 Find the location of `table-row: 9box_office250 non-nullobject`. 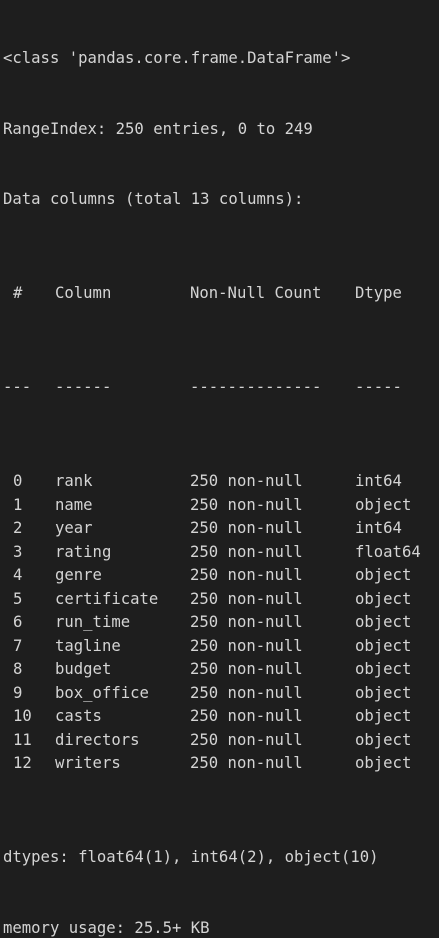

table-row: 9box_office250 non-nullobject is located at coordinates (221, 694).